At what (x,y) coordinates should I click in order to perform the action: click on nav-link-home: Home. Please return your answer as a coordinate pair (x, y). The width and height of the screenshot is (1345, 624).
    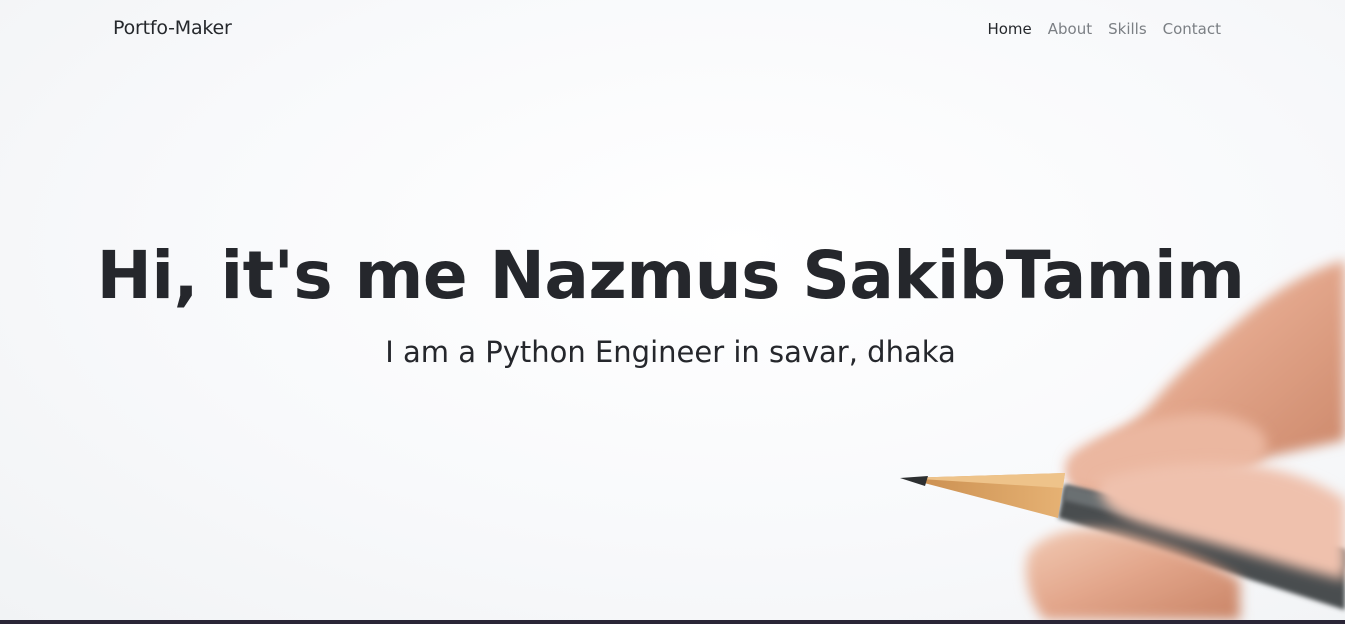
    Looking at the image, I should click on (1009, 29).